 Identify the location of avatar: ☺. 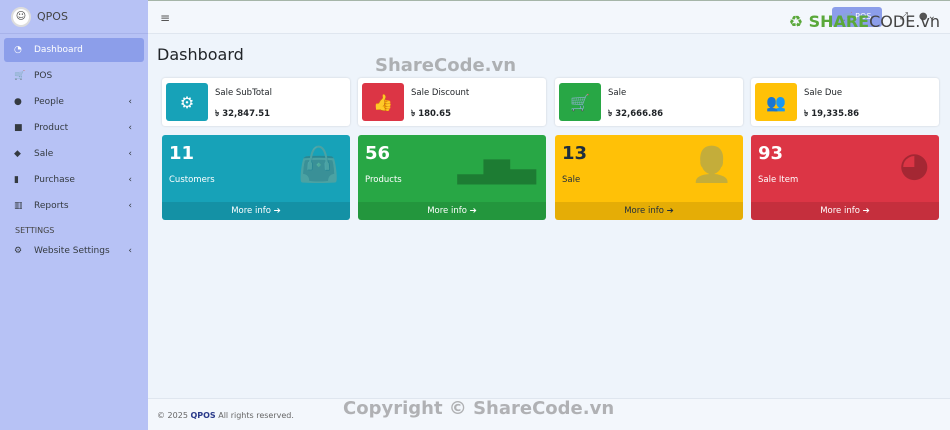
(21, 16).